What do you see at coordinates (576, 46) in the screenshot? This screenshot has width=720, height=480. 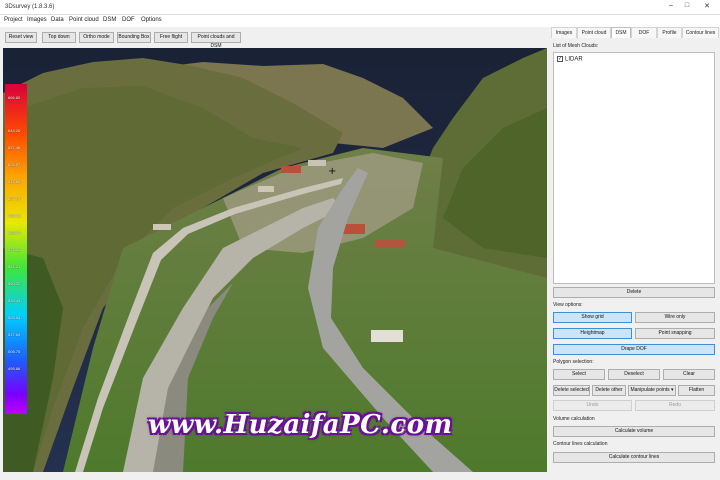 I see `mesh-list-title: List of Mesh Clouds:` at bounding box center [576, 46].